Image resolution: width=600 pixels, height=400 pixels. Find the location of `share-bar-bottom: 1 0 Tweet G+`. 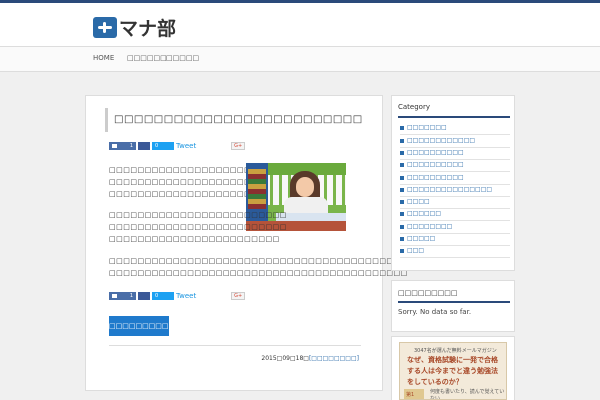

share-bar-bottom: 1 0 Tweet G+ is located at coordinates (177, 296).